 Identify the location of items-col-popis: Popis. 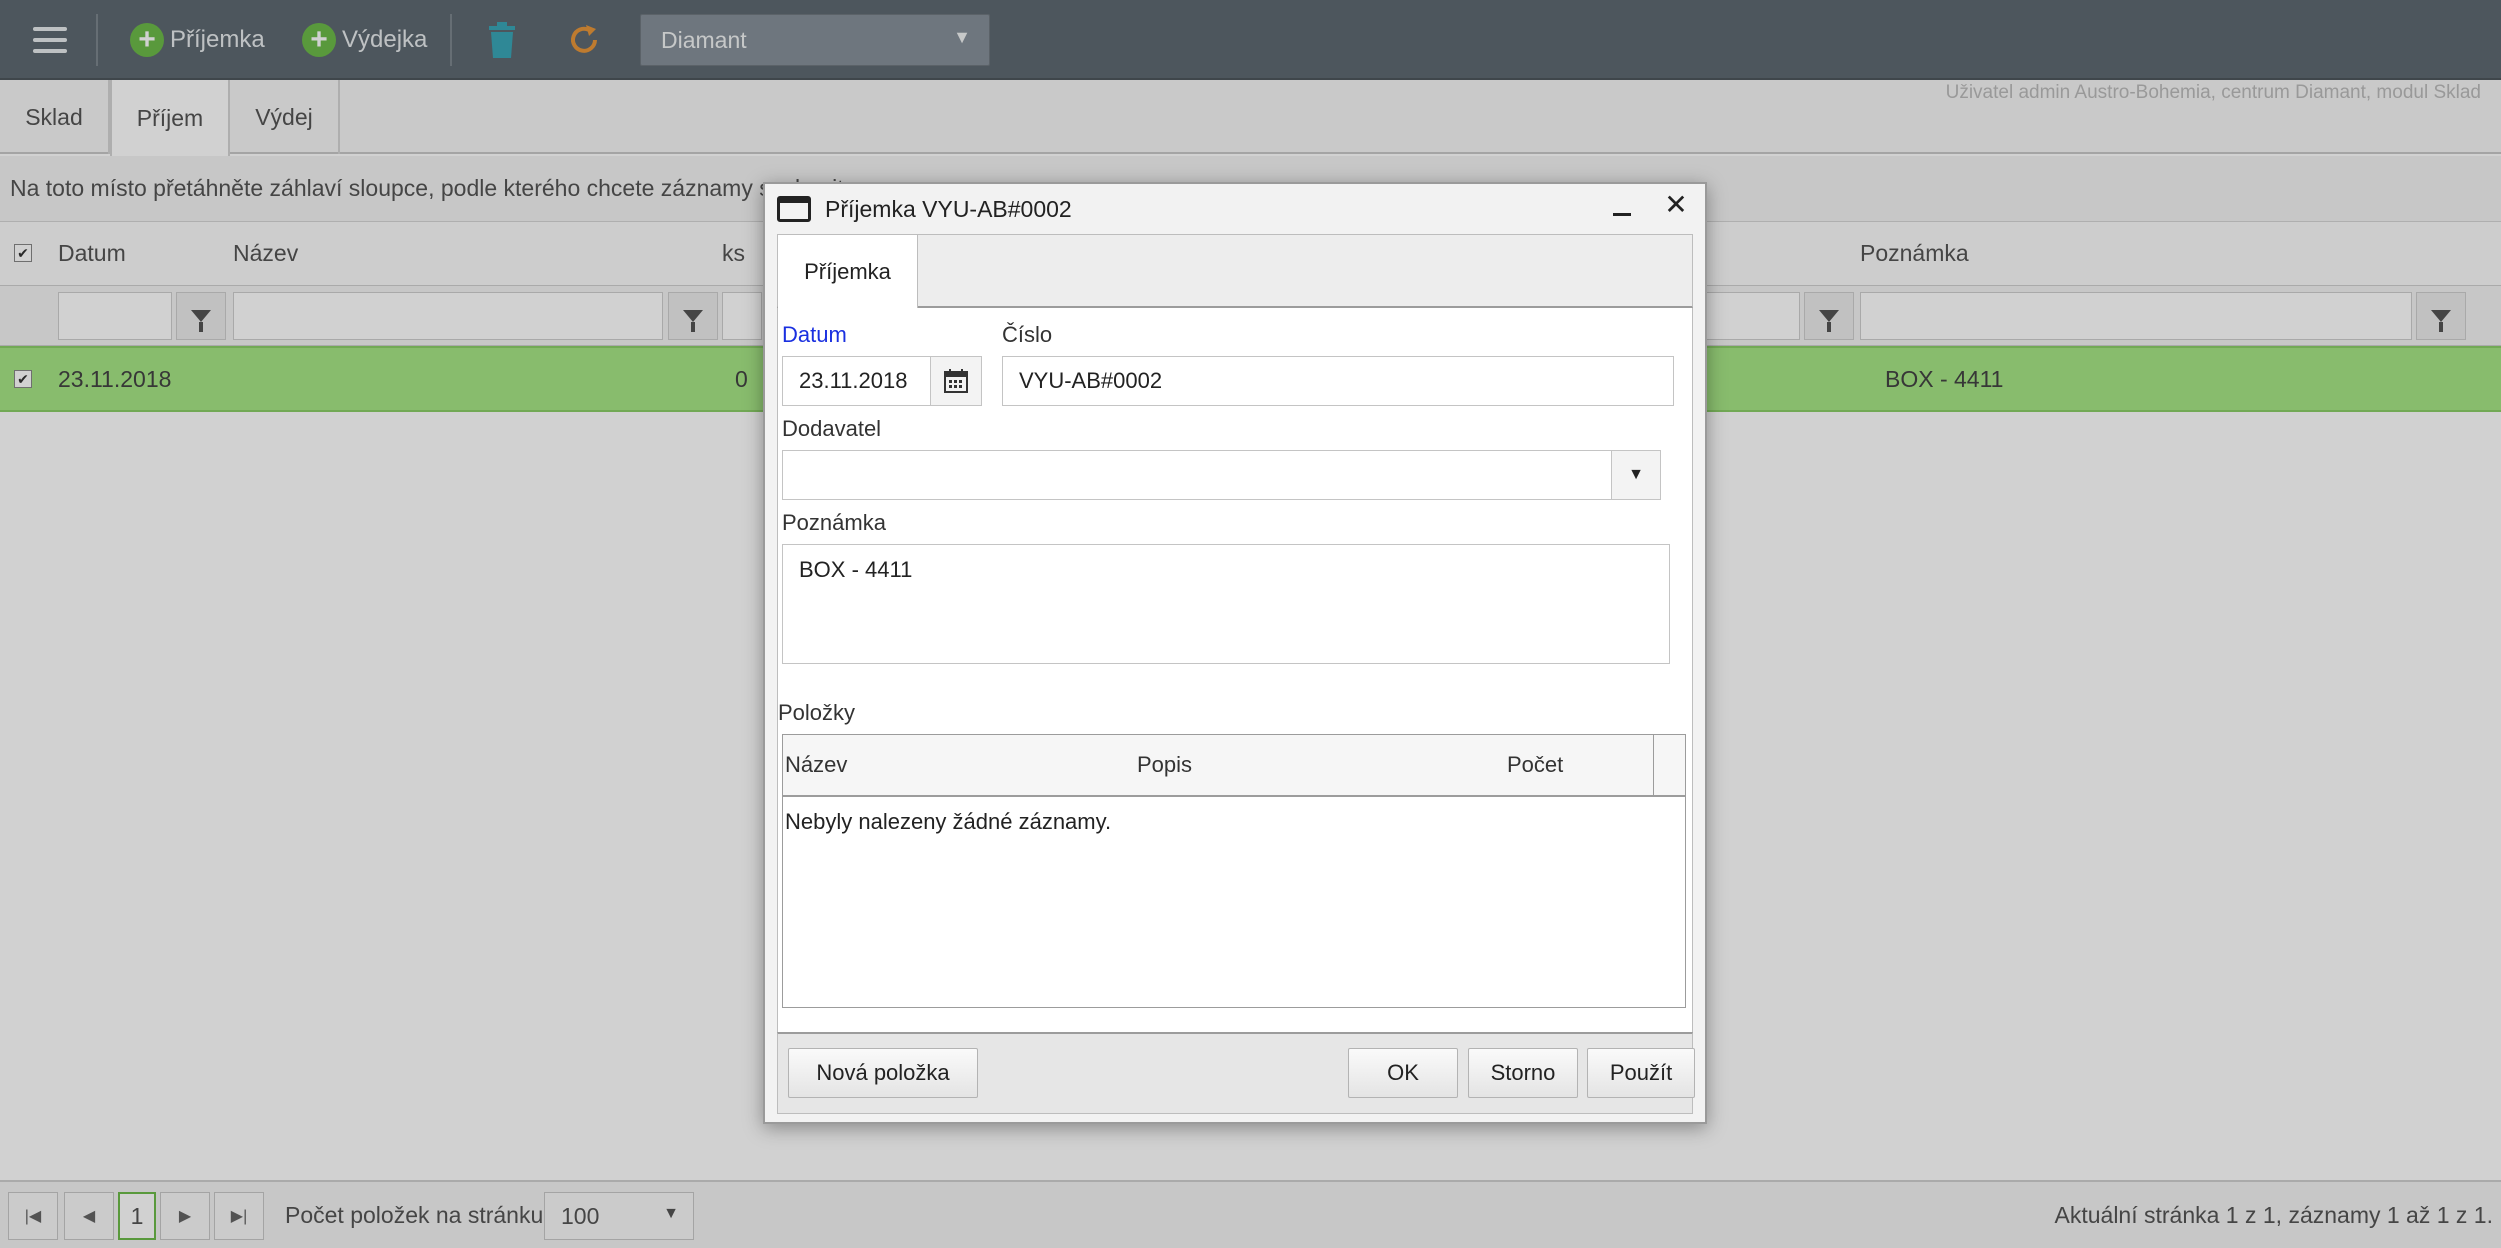
(1164, 765).